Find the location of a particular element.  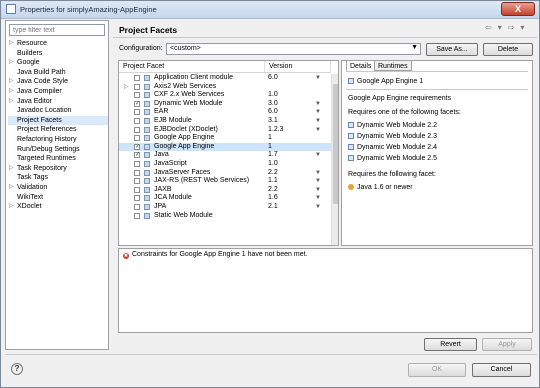

tree-item: ▷ Resource is located at coordinates (58, 44).